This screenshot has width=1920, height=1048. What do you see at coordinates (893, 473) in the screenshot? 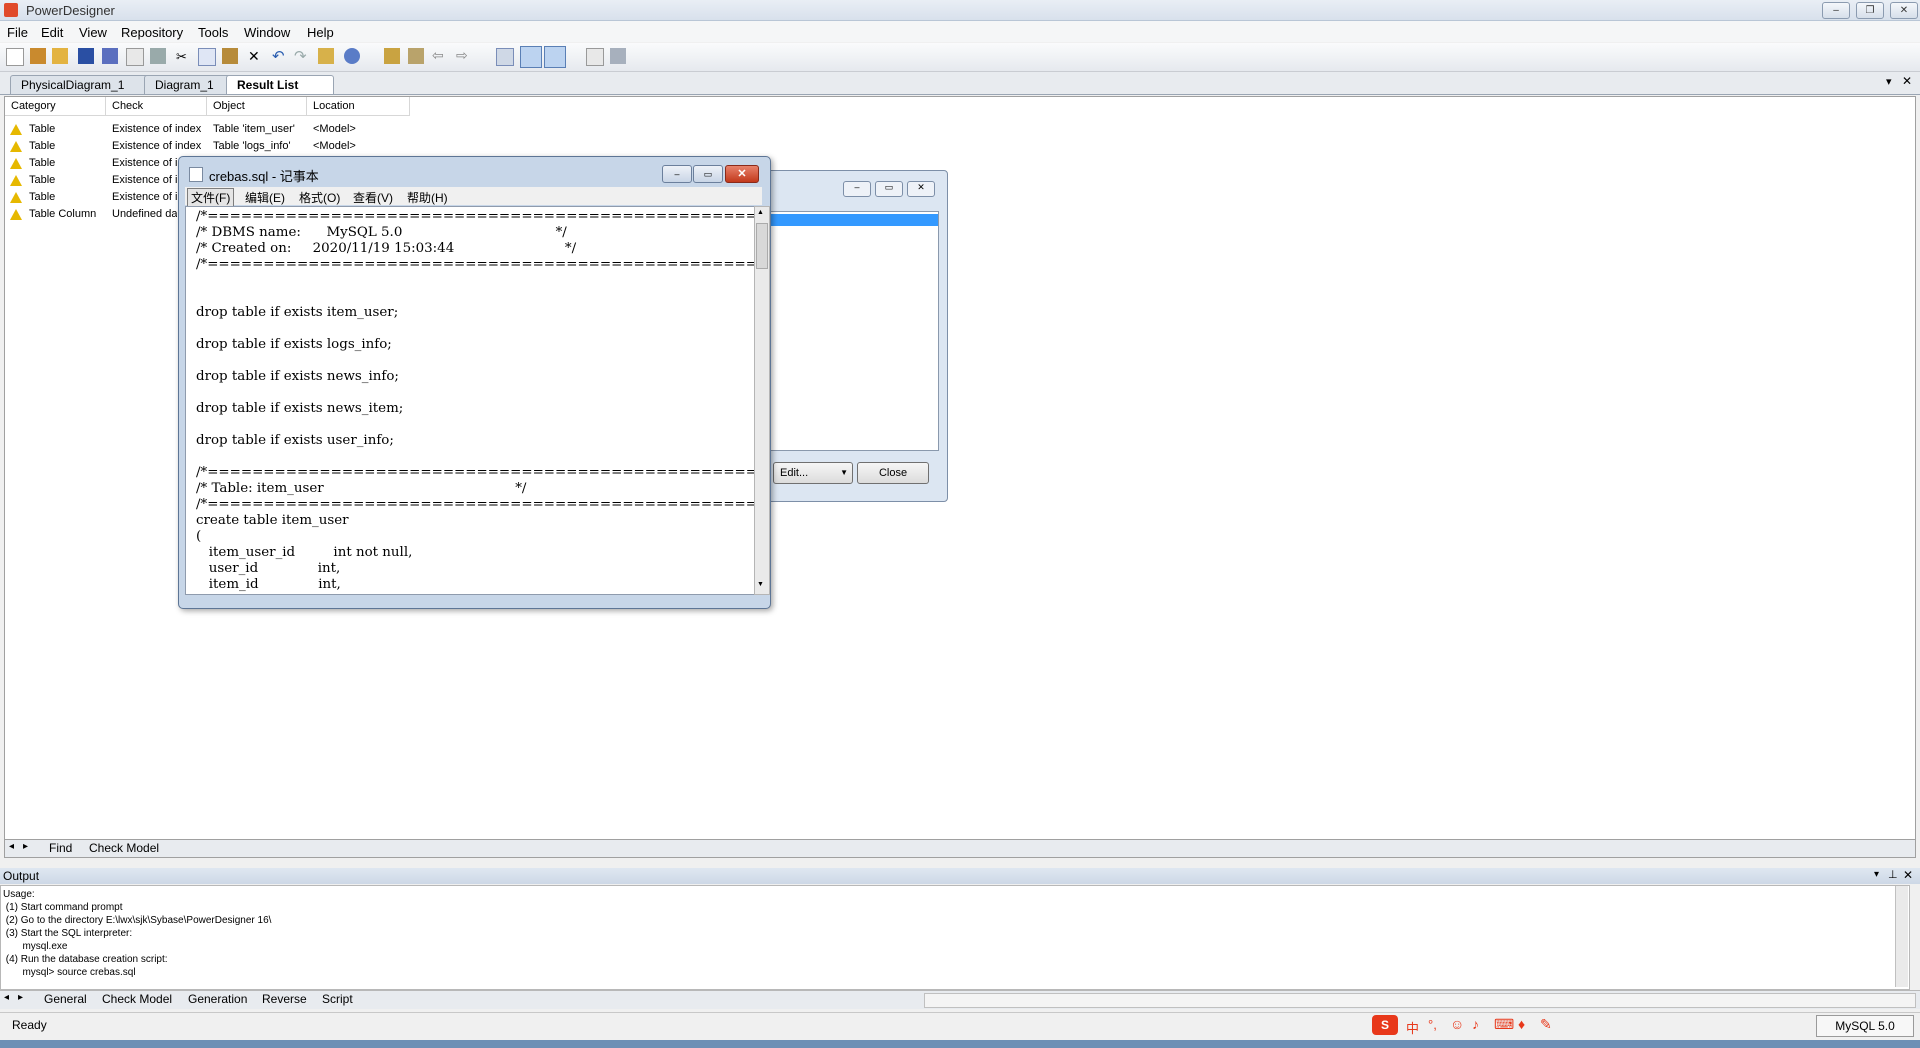
I see `dialog-close-button: Close` at bounding box center [893, 473].